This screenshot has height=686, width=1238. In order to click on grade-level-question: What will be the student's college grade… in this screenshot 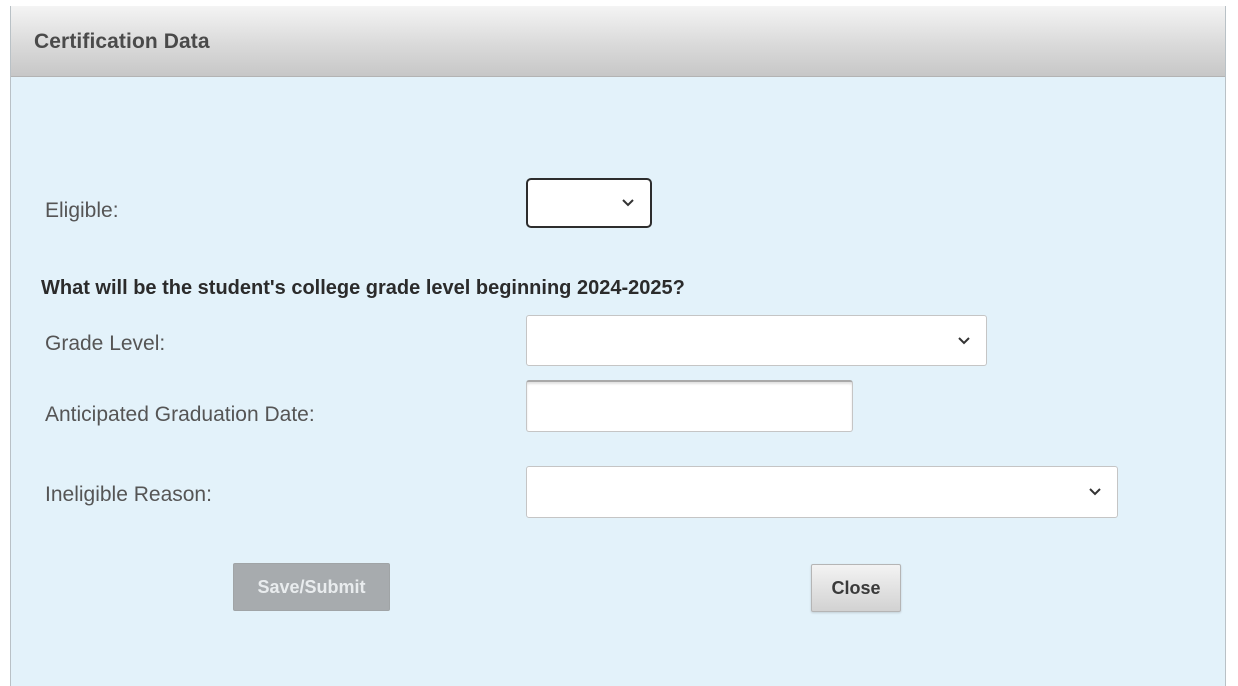, I will do `click(363, 288)`.